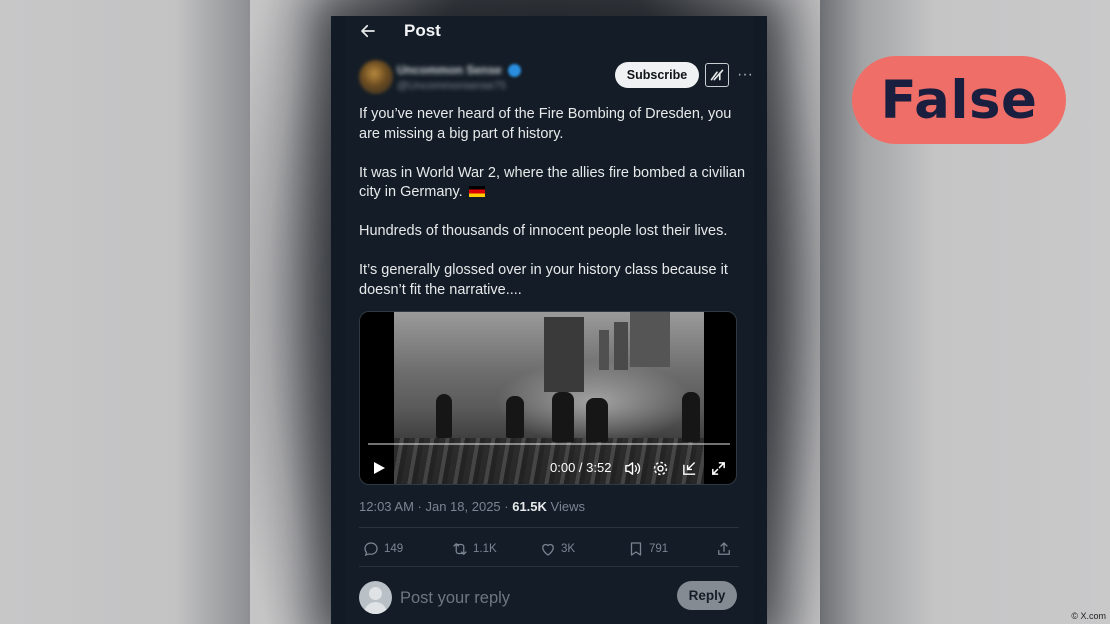 This screenshot has width=1110, height=624. Describe the element at coordinates (476, 191) in the screenshot. I see `germany-flag-icon` at that location.